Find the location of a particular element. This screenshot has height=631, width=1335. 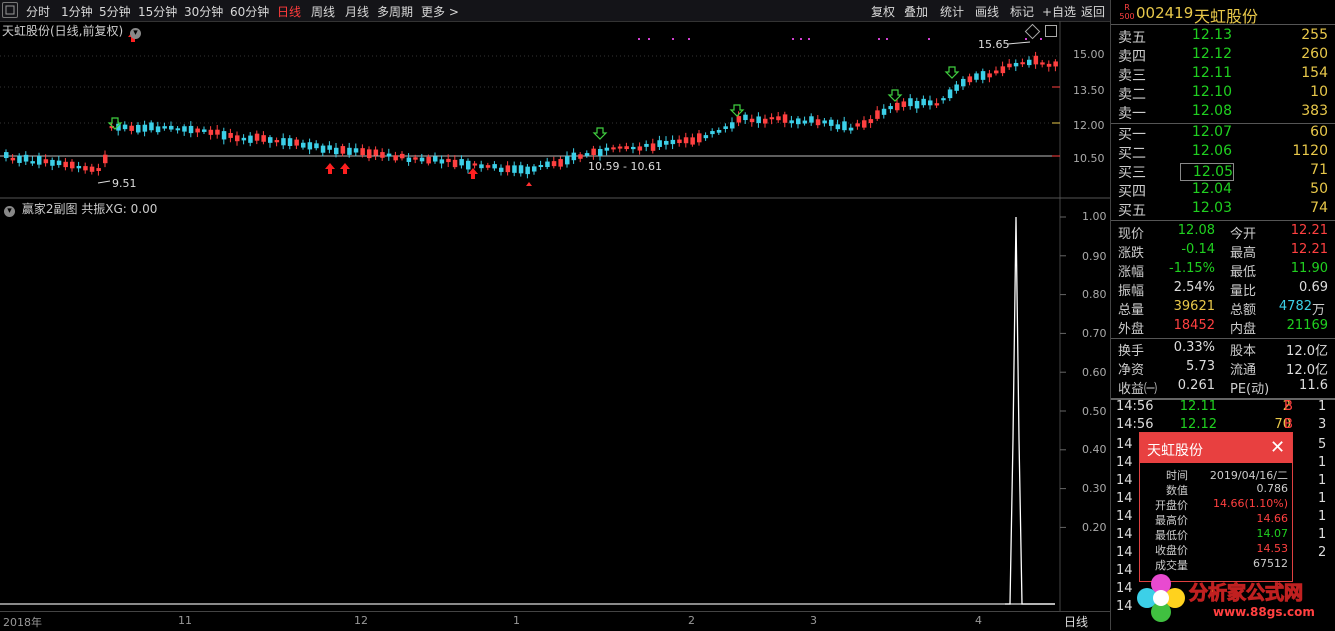

bid-label: 买二 is located at coordinates (1132, 154).